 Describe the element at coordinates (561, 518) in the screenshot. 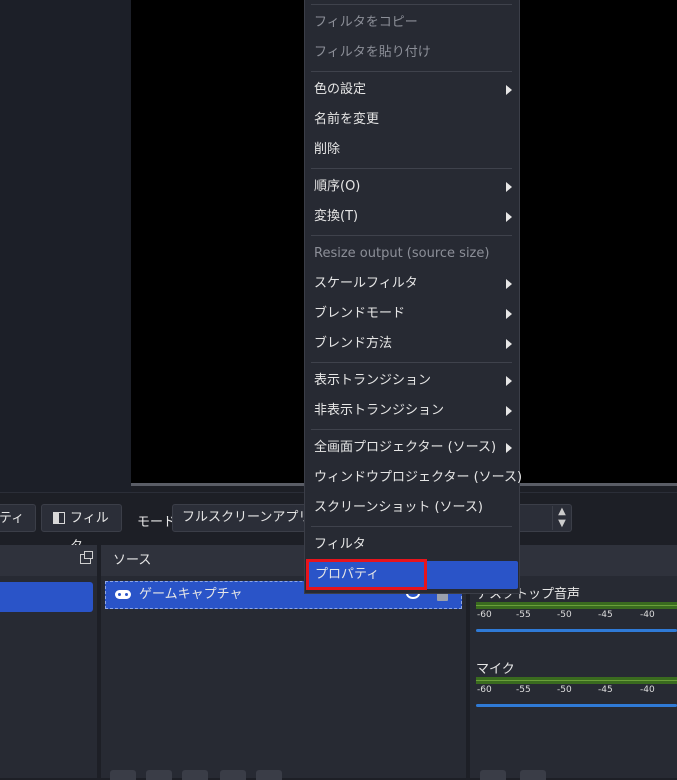

I see `mode-spinner-icon: ▲ ▼` at that location.